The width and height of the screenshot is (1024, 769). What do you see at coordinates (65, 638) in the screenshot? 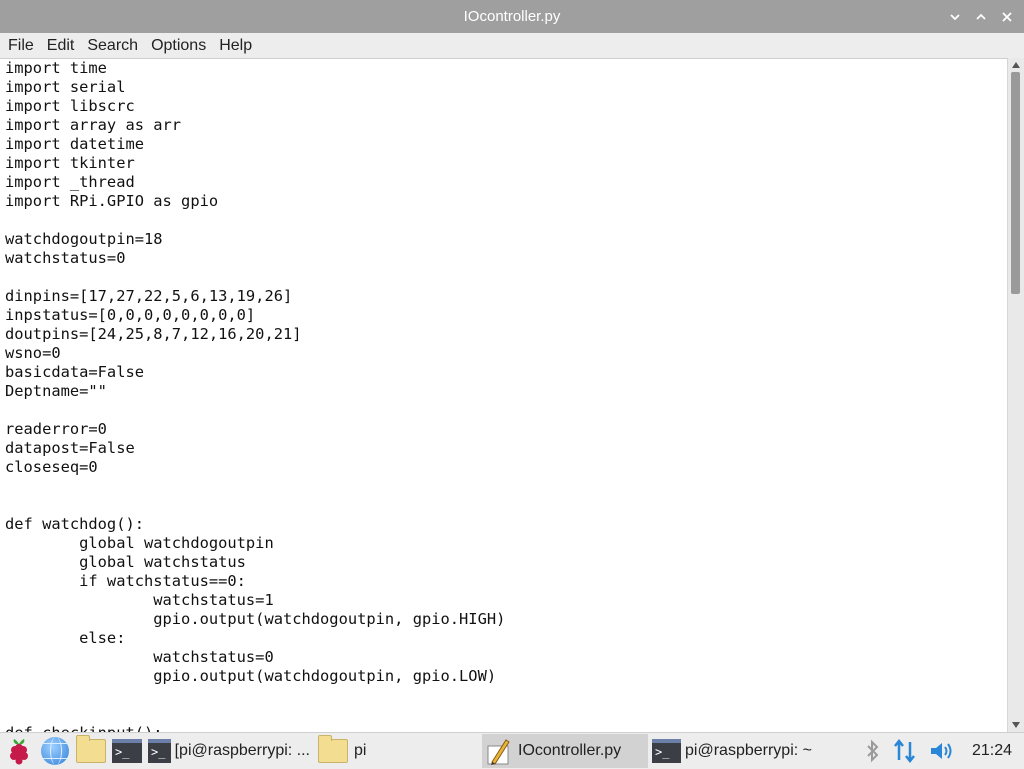
I see `code-line: else:` at bounding box center [65, 638].